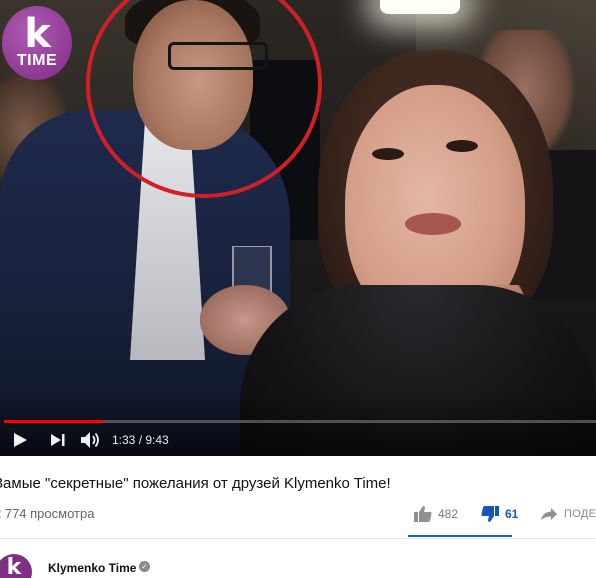 This screenshot has height=578, width=596. What do you see at coordinates (549, 514) in the screenshot?
I see `share-arrow-icon` at bounding box center [549, 514].